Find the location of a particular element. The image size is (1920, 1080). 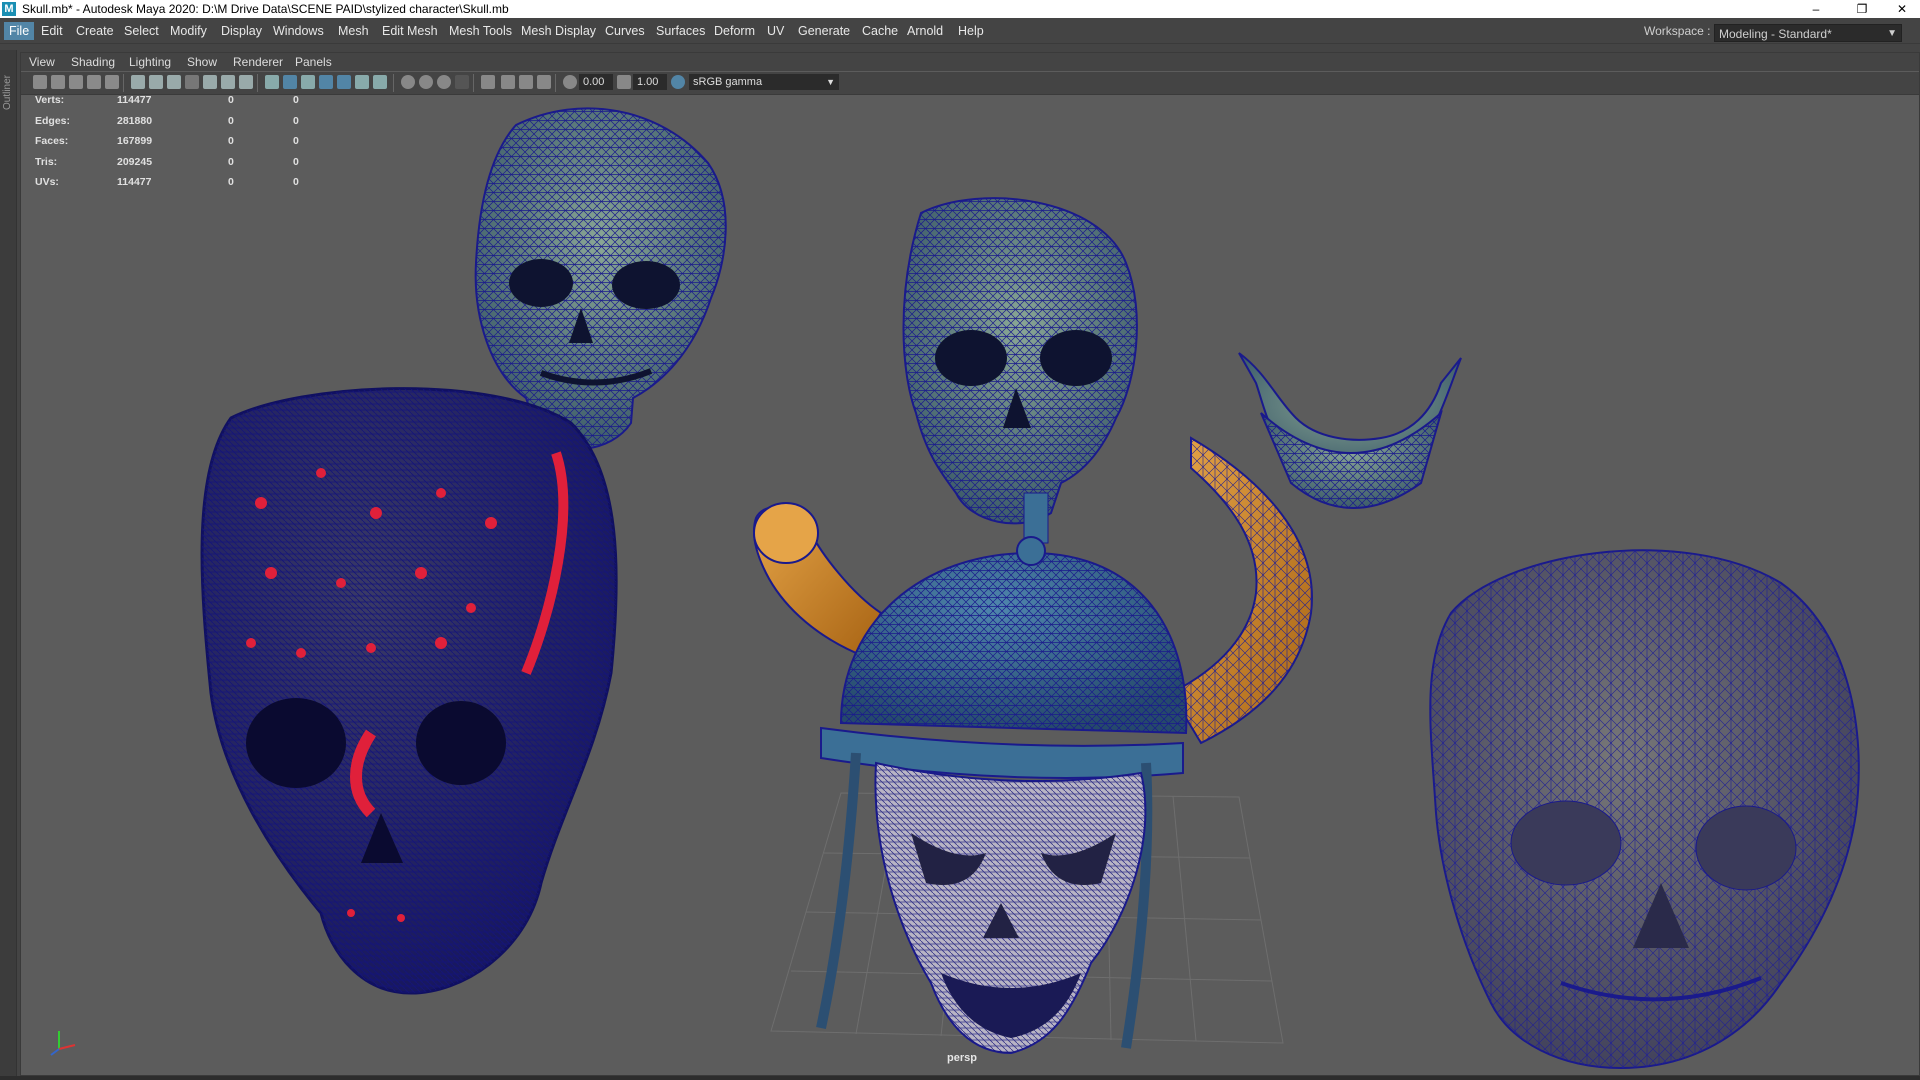

shadows-icon is located at coordinates (380, 82).